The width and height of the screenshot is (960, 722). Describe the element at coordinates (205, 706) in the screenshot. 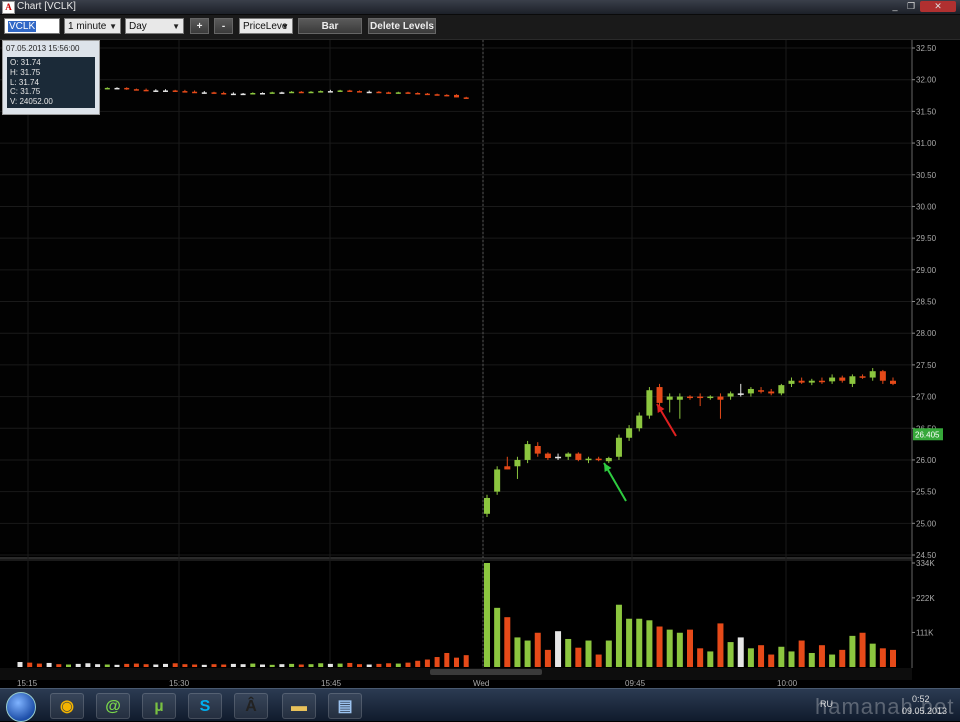

I see `skype-icon: S` at that location.